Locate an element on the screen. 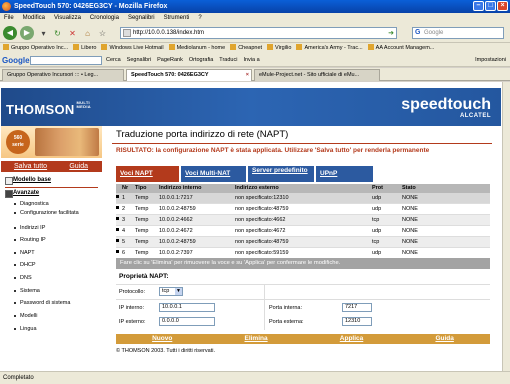  google-search-button: Cerca is located at coordinates (113, 60).